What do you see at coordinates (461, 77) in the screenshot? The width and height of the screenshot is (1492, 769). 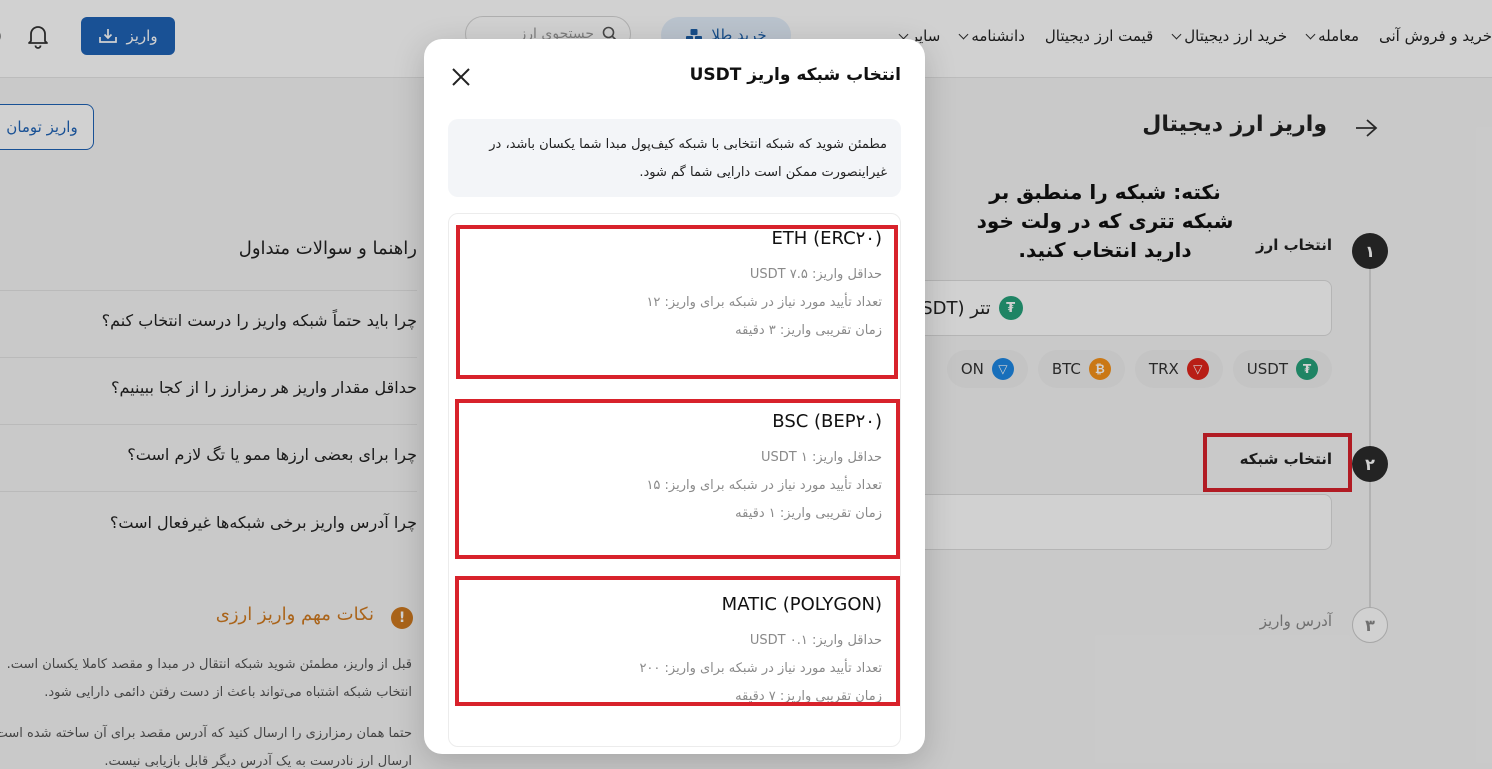 I see `close-icon` at bounding box center [461, 77].